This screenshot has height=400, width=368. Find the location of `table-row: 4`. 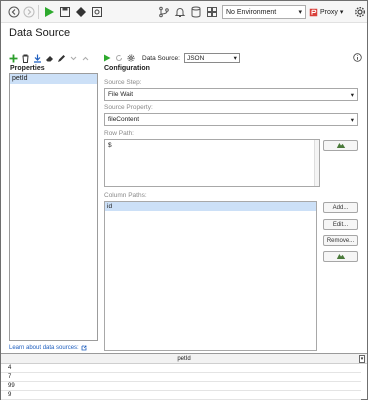

table-row: 4 is located at coordinates (181, 368).